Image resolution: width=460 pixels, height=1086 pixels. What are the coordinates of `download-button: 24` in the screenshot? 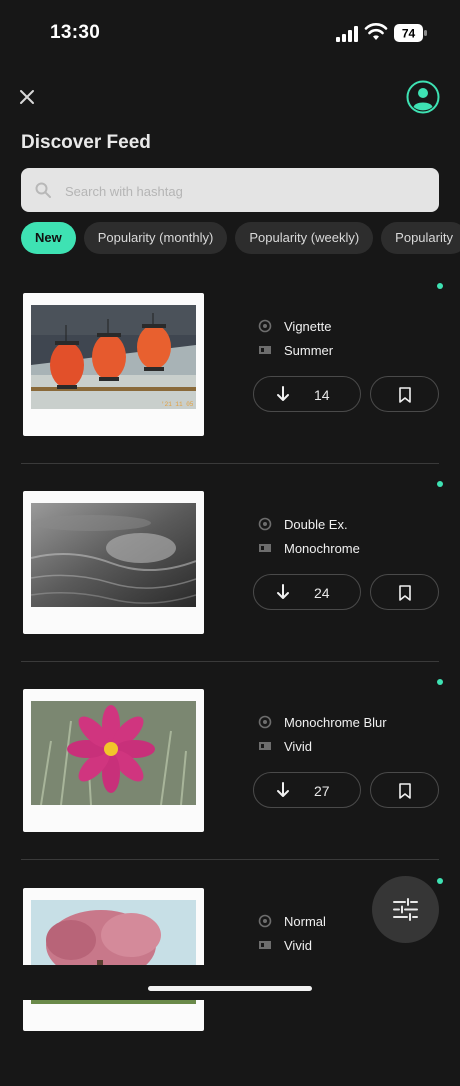 It's located at (307, 592).